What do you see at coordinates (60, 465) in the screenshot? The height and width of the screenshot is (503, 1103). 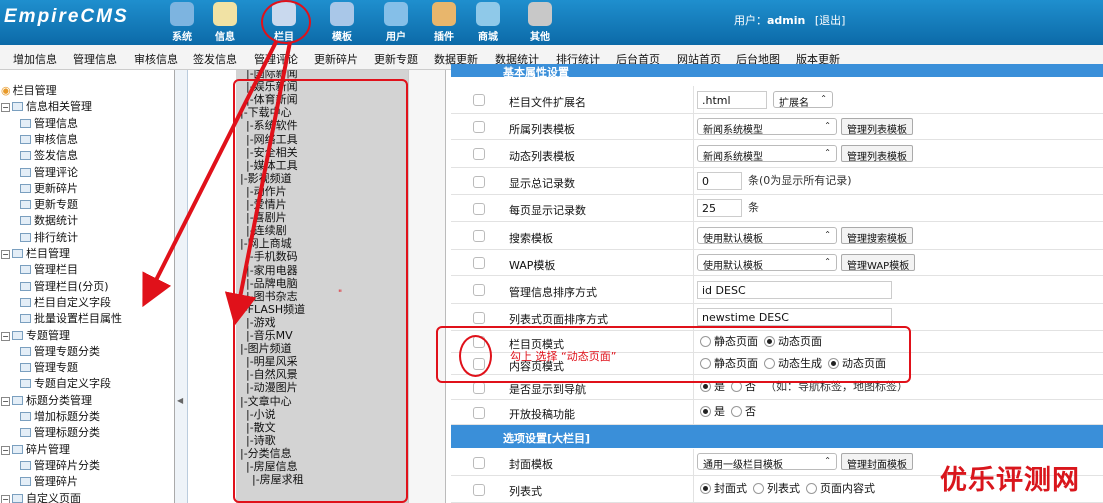 I see `tree-item: 管理碎片分类` at bounding box center [60, 465].